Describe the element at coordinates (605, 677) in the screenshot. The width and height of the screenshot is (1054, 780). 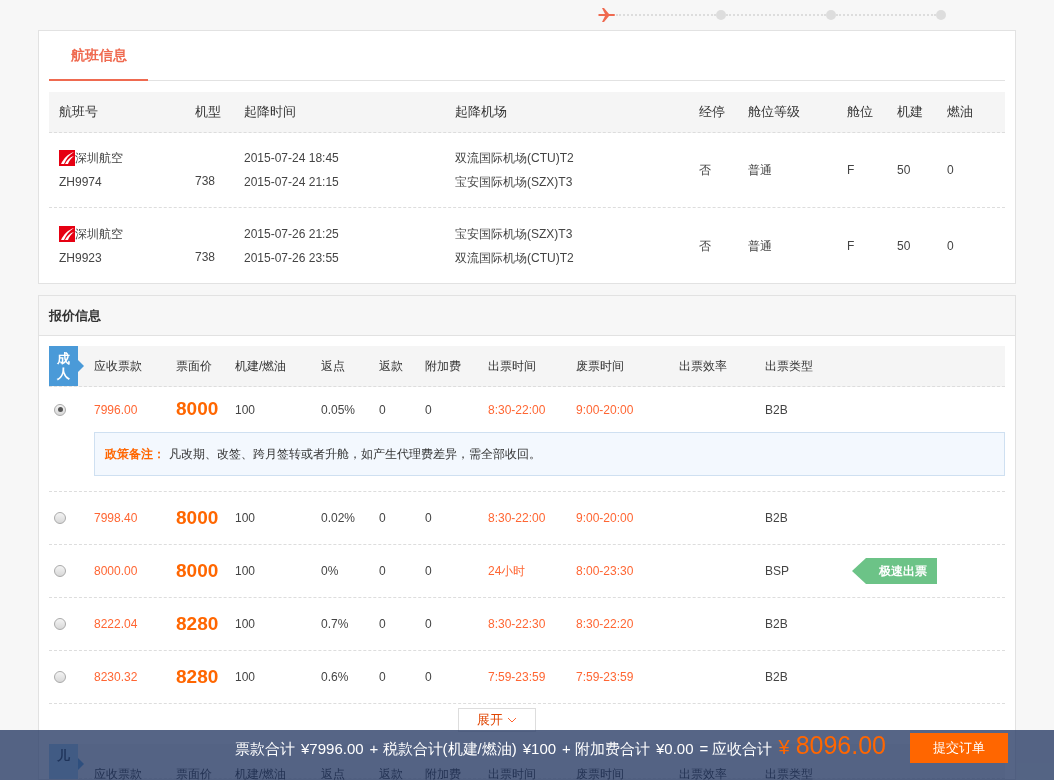
I see `void-time: 7:59-23:59` at that location.